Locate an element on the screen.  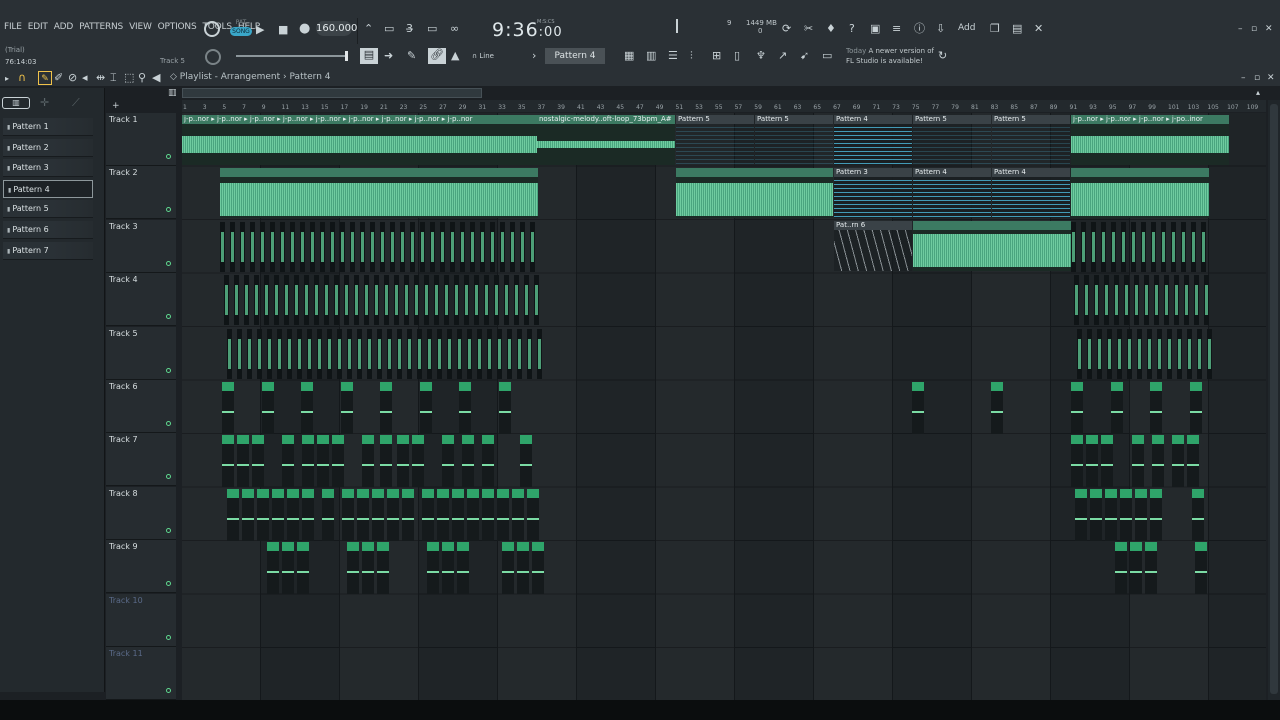
slice-icon: ⌶ is located at coordinates (113, 78).